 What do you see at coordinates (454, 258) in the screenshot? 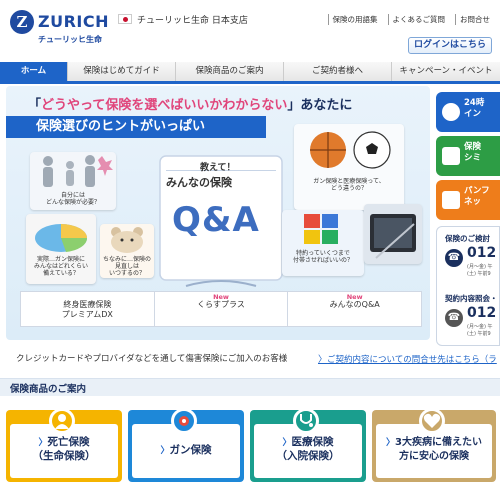
I see `phone-icon: ☎` at bounding box center [454, 258].